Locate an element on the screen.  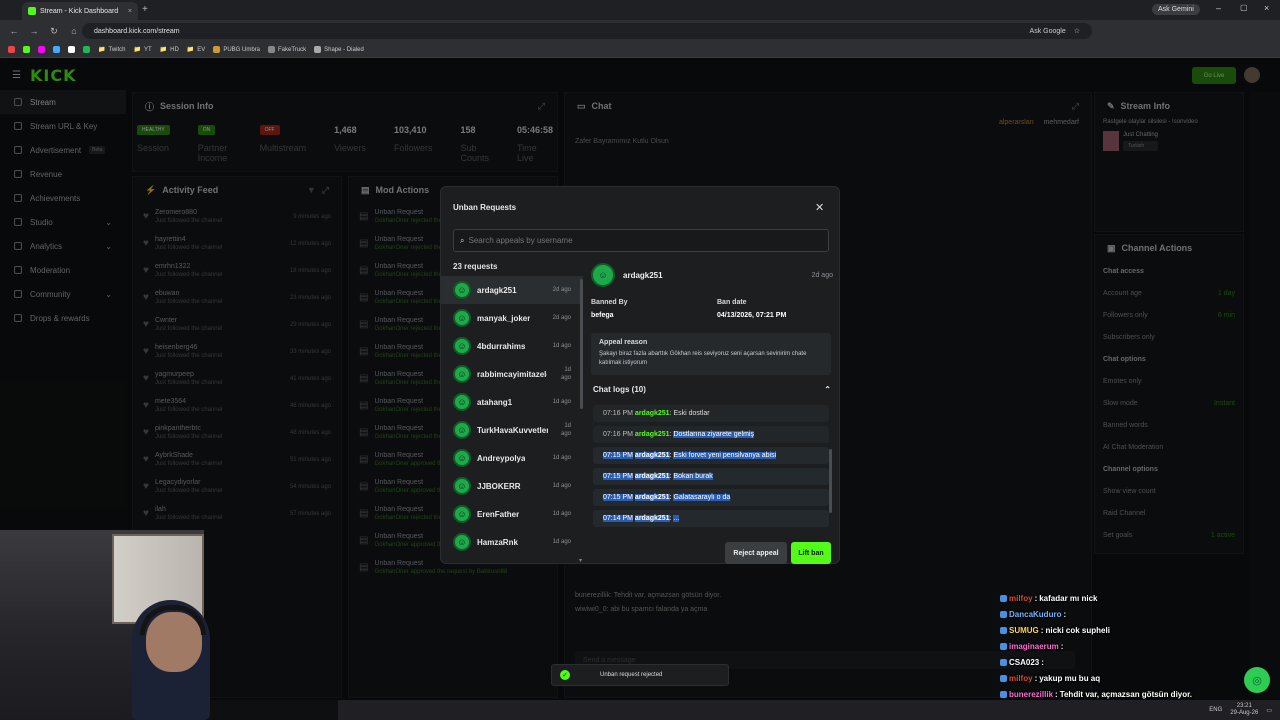
overlay-chat-user: imaginaerum is located at coordinates (1034, 646).